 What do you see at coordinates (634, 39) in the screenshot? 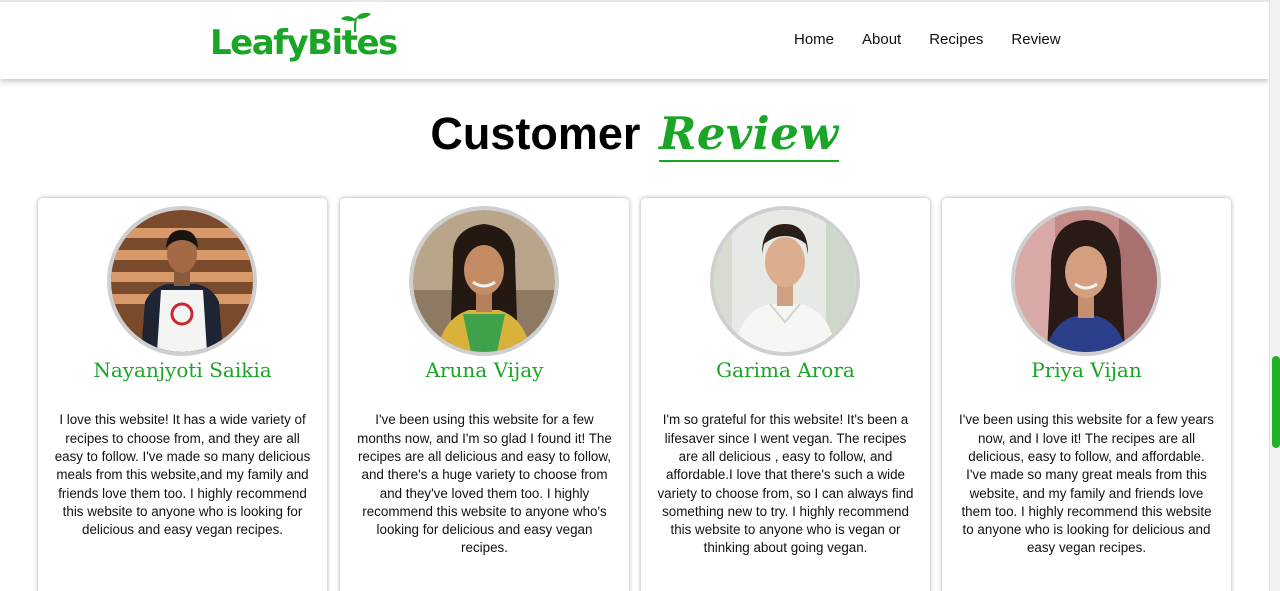
I see `top-navbar: LeafyBites Home About Recipes Review` at bounding box center [634, 39].